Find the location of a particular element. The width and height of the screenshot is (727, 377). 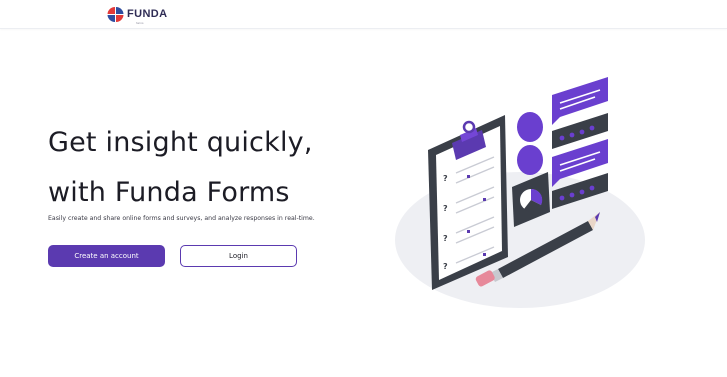

funda-logo: FUNDA forms is located at coordinates (137, 16).